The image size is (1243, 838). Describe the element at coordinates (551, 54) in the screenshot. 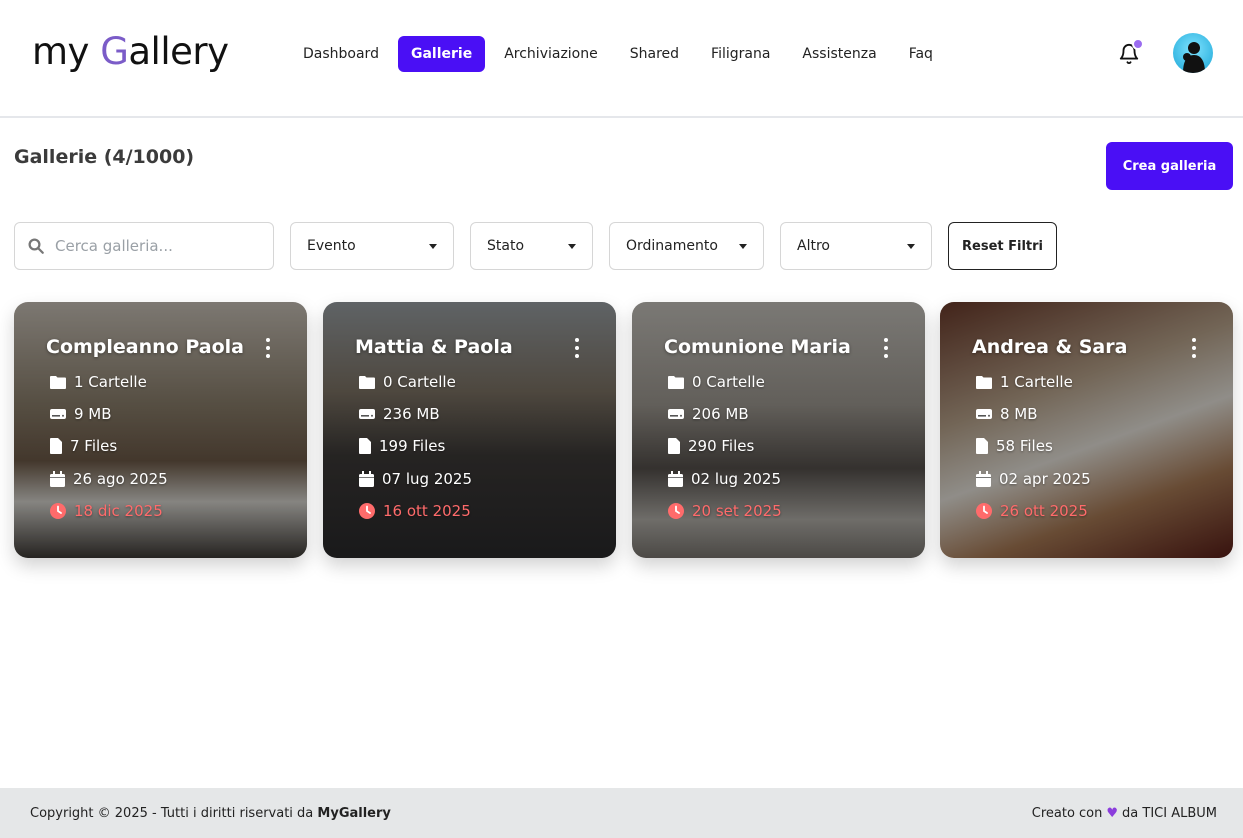

I see `nav-archiviazione: Archiviazione` at that location.